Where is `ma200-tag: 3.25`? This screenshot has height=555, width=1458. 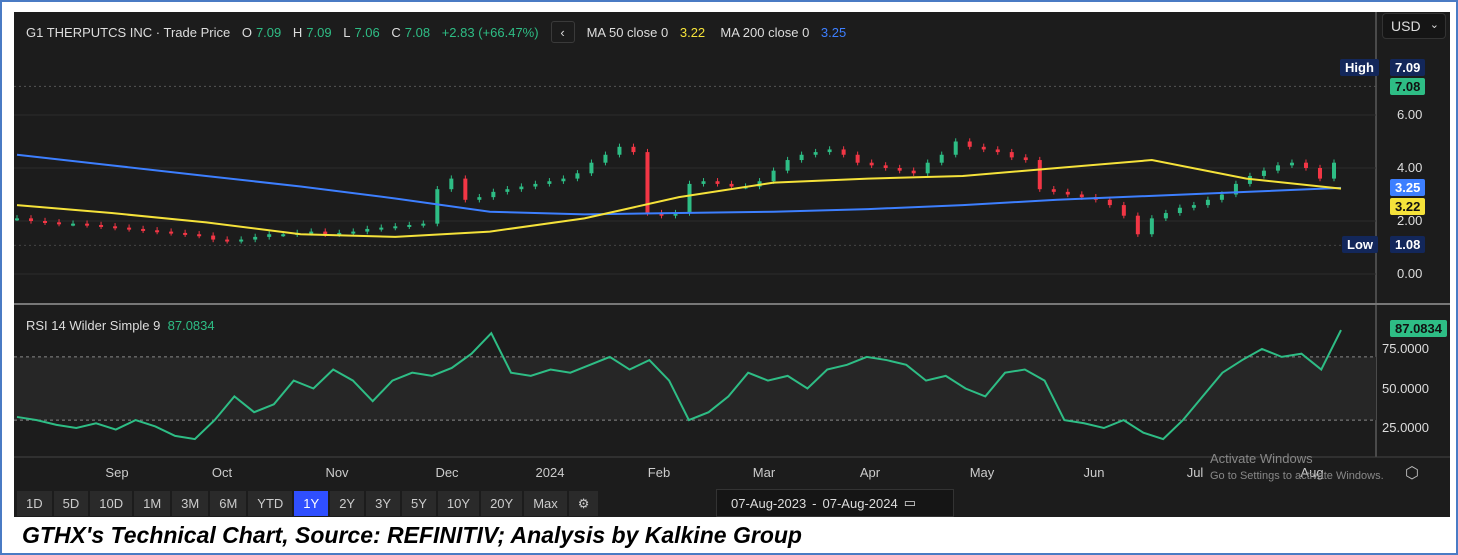 ma200-tag: 3.25 is located at coordinates (1408, 187).